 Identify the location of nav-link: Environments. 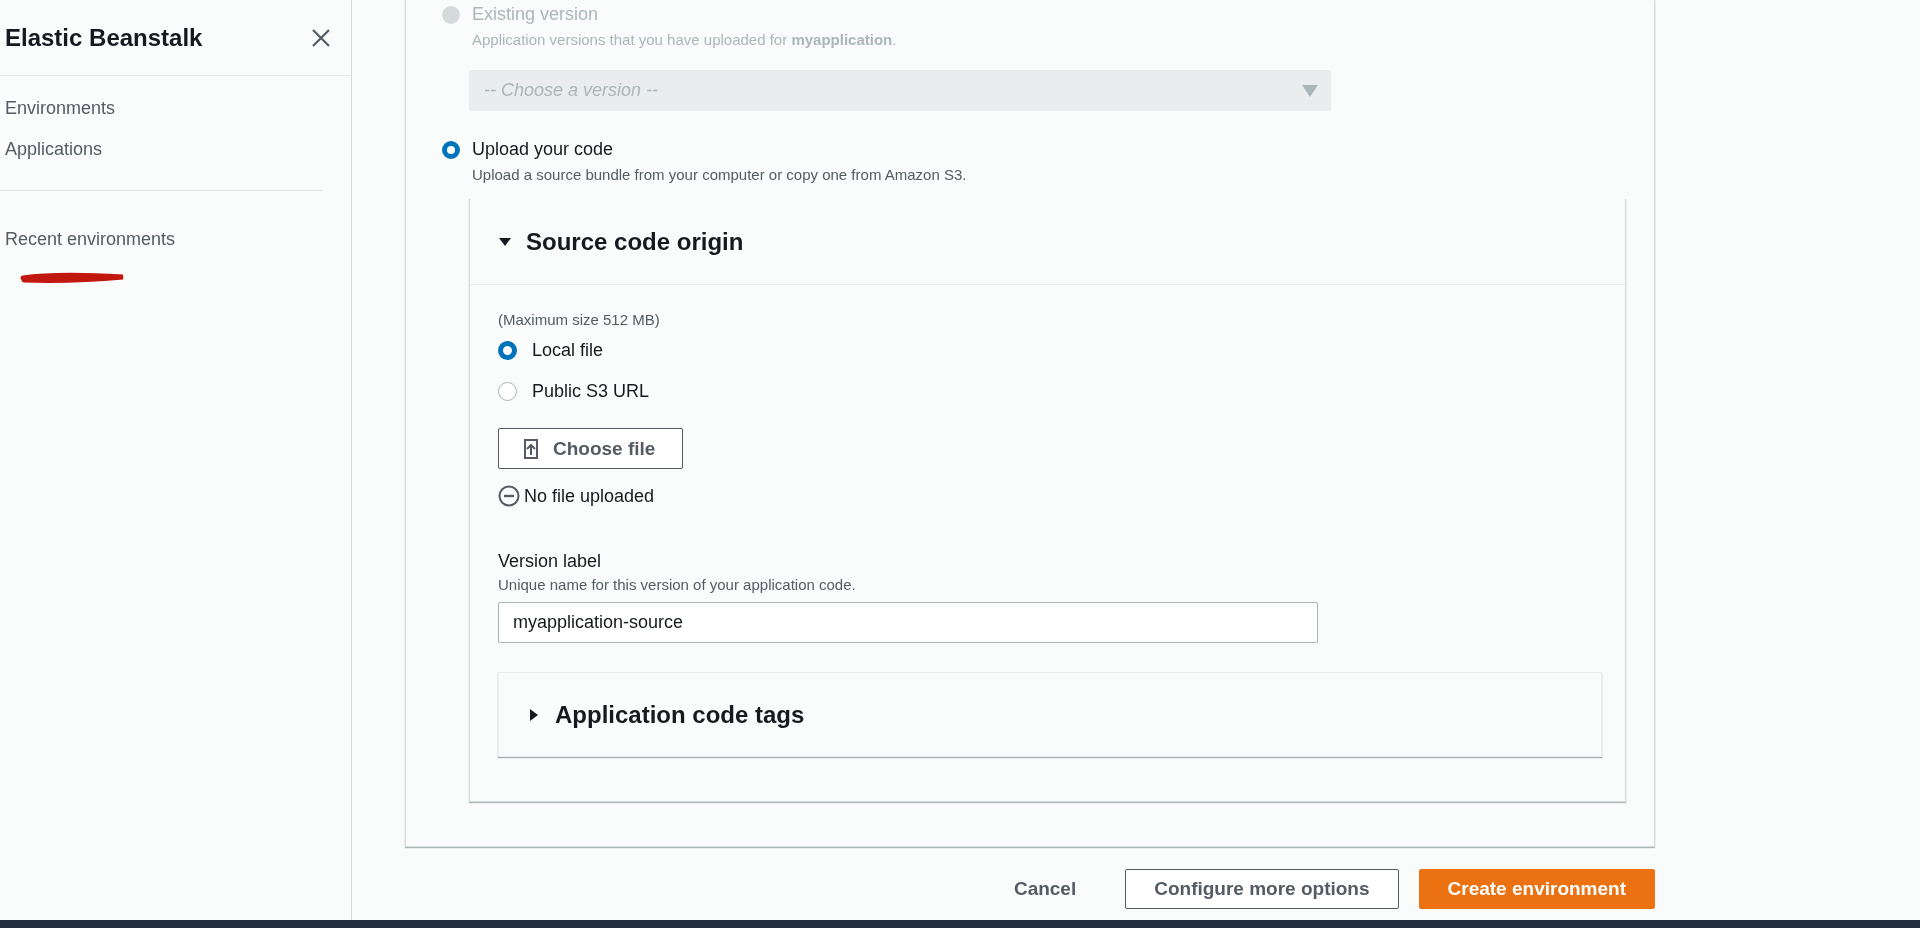
(60, 108).